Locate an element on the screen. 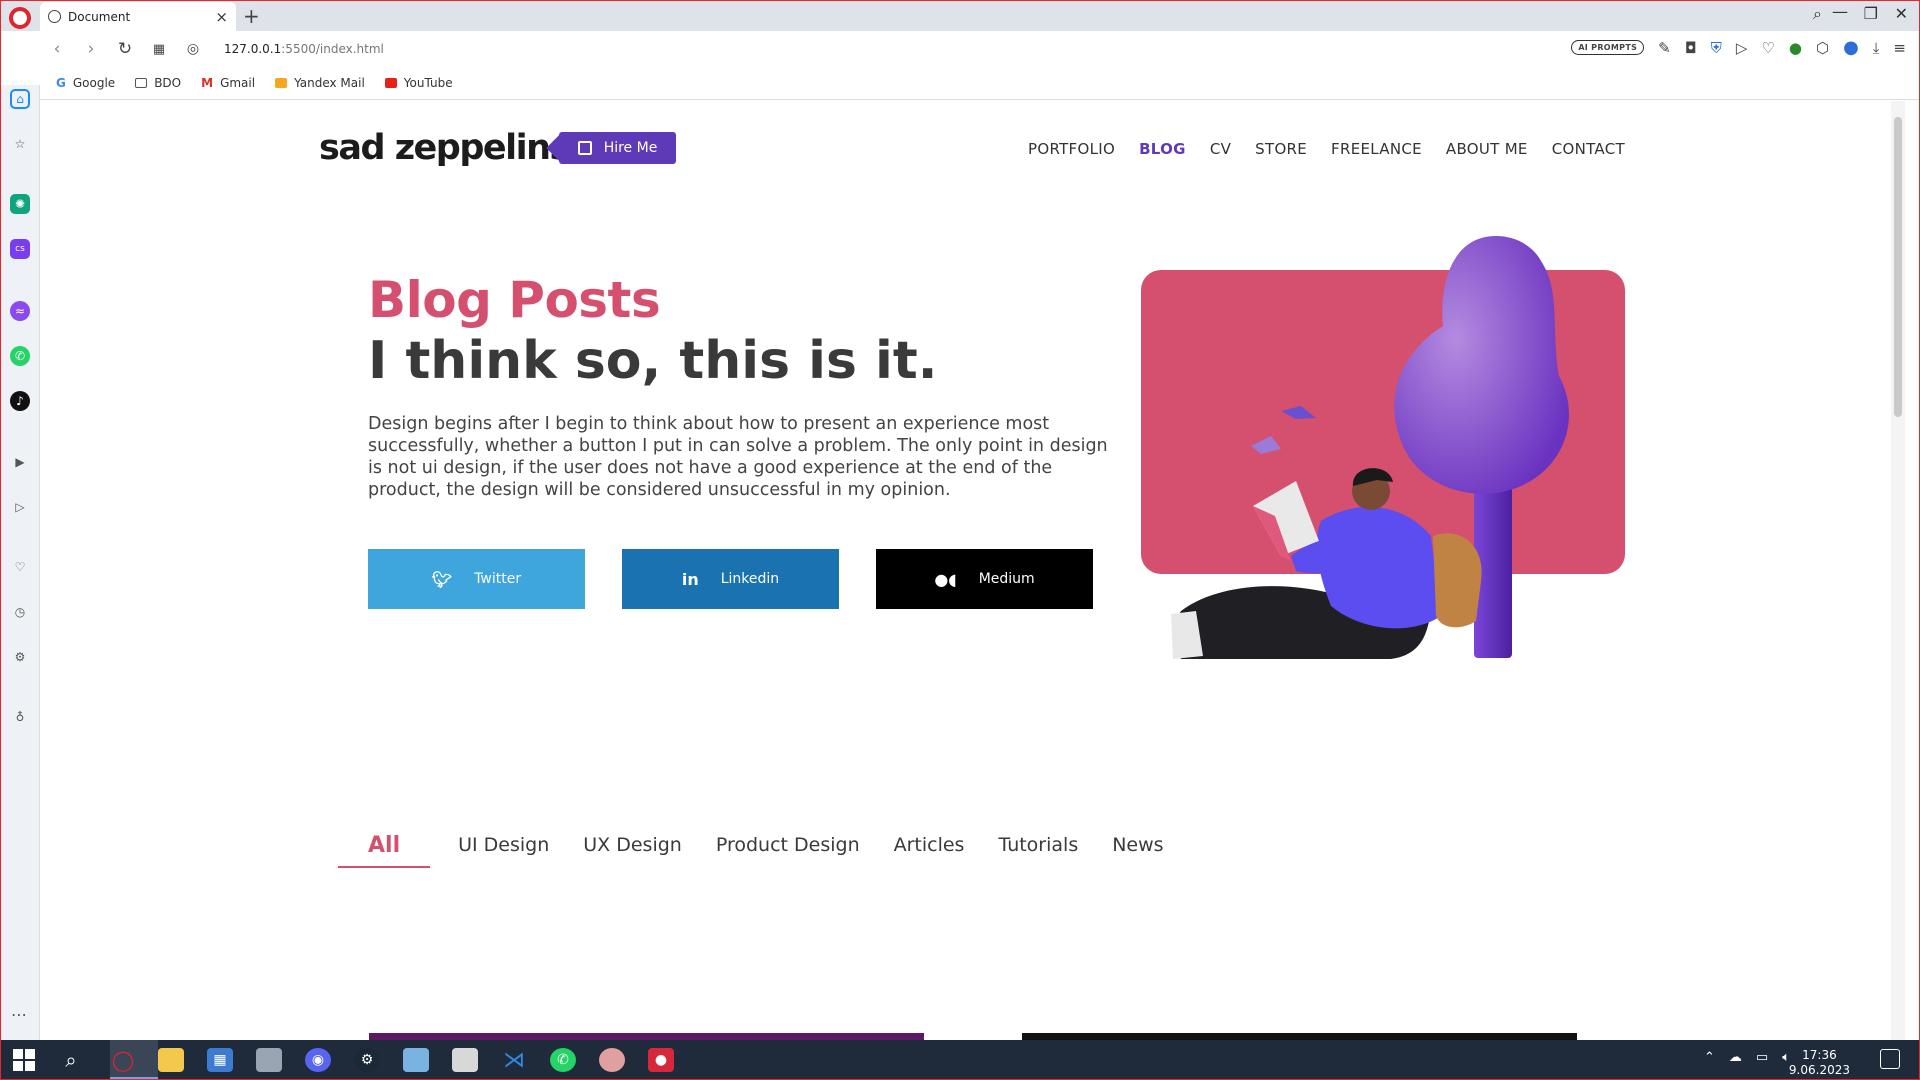 Image resolution: width=1920 pixels, height=1080 pixels. network-icon: ▭ is located at coordinates (1762, 1057).